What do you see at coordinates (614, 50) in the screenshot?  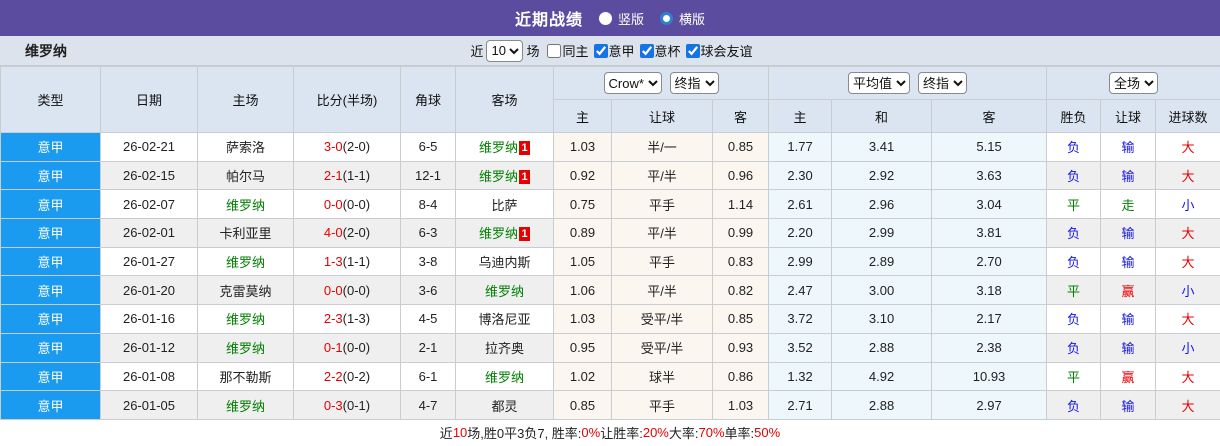 I see `filter-checkbox-1: 意甲` at bounding box center [614, 50].